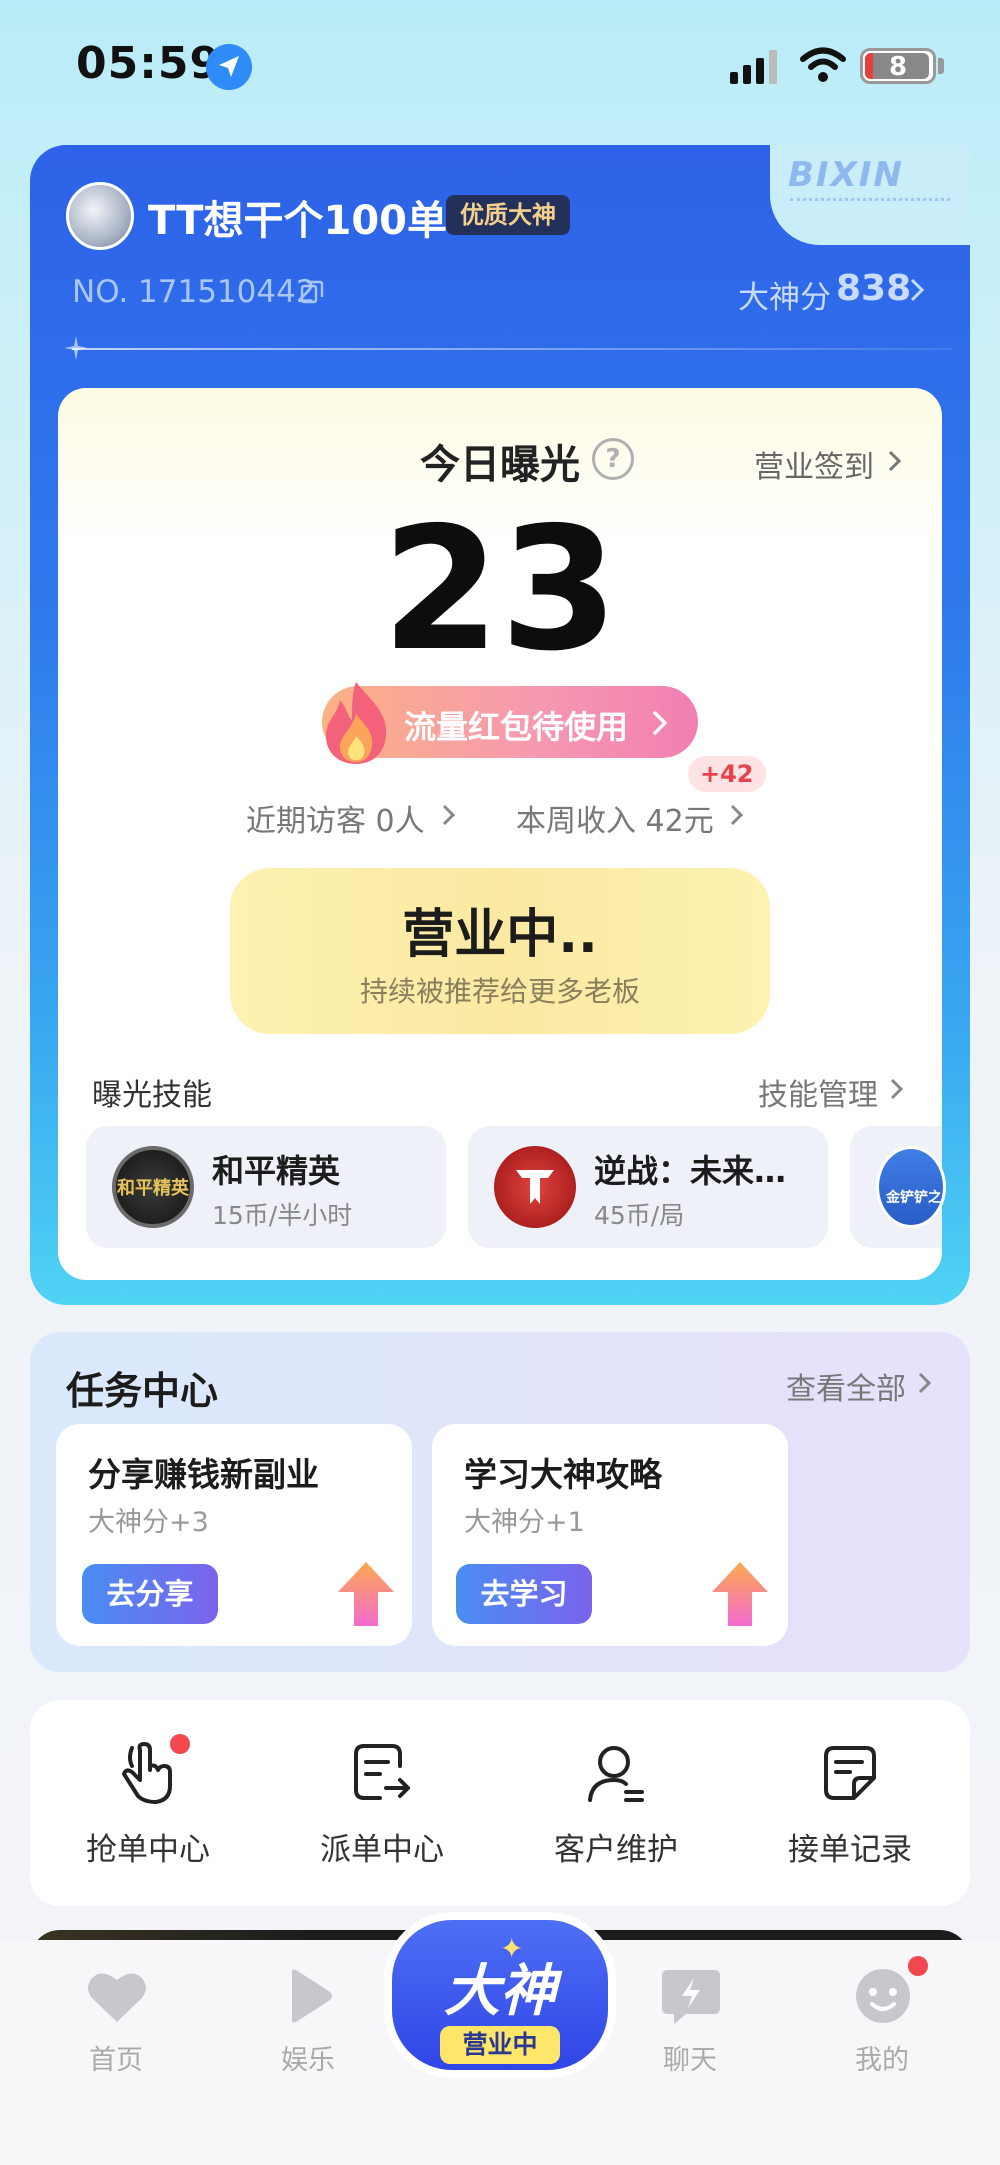  What do you see at coordinates (818, 1092) in the screenshot?
I see `skills-manage-link: 技能管理` at bounding box center [818, 1092].